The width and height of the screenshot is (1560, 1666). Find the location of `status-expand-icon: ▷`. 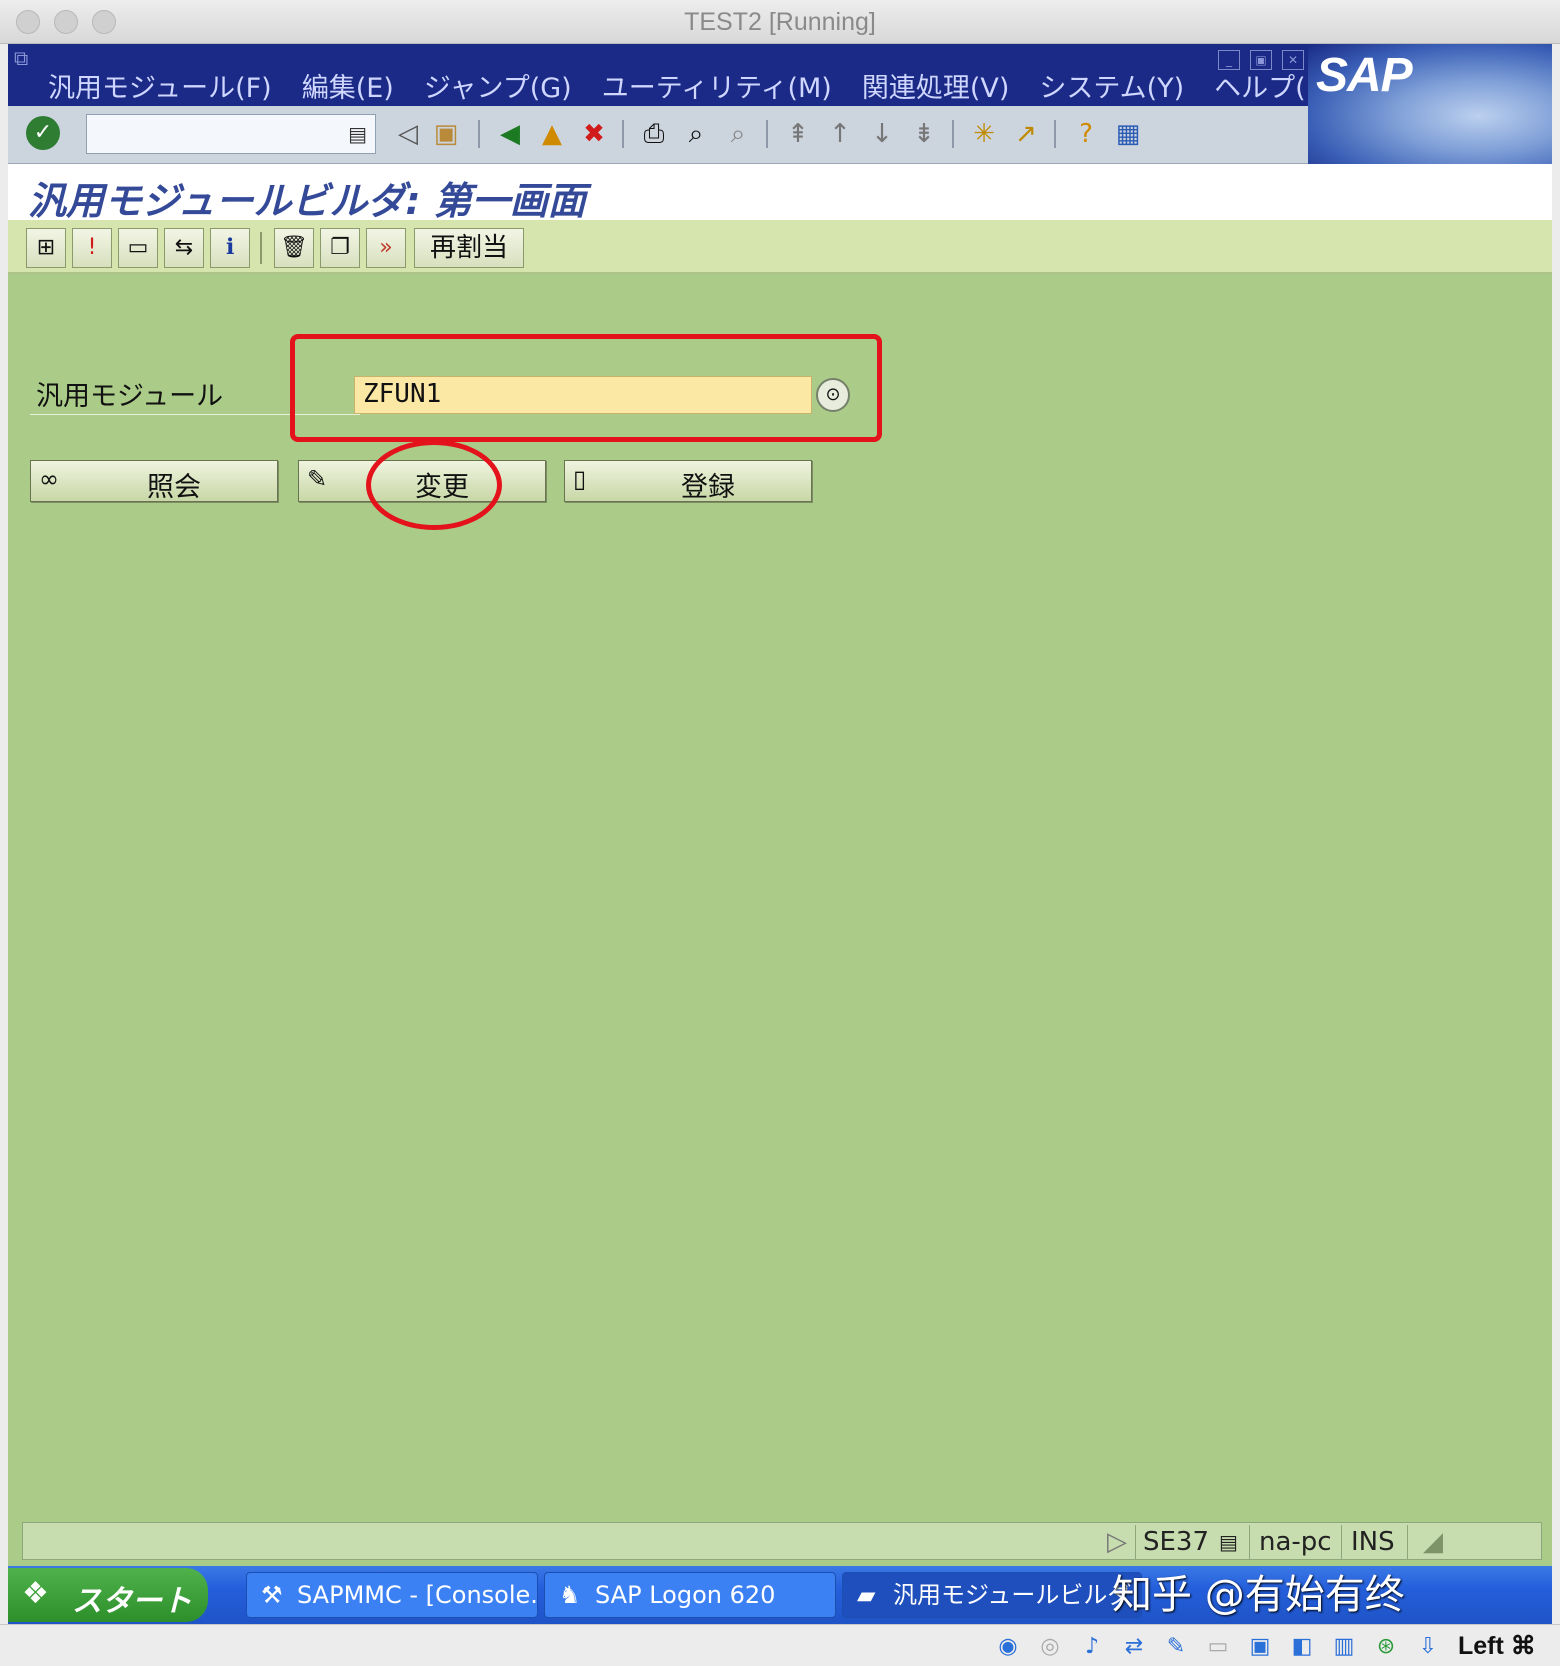

status-expand-icon: ▷ is located at coordinates (1117, 1542).